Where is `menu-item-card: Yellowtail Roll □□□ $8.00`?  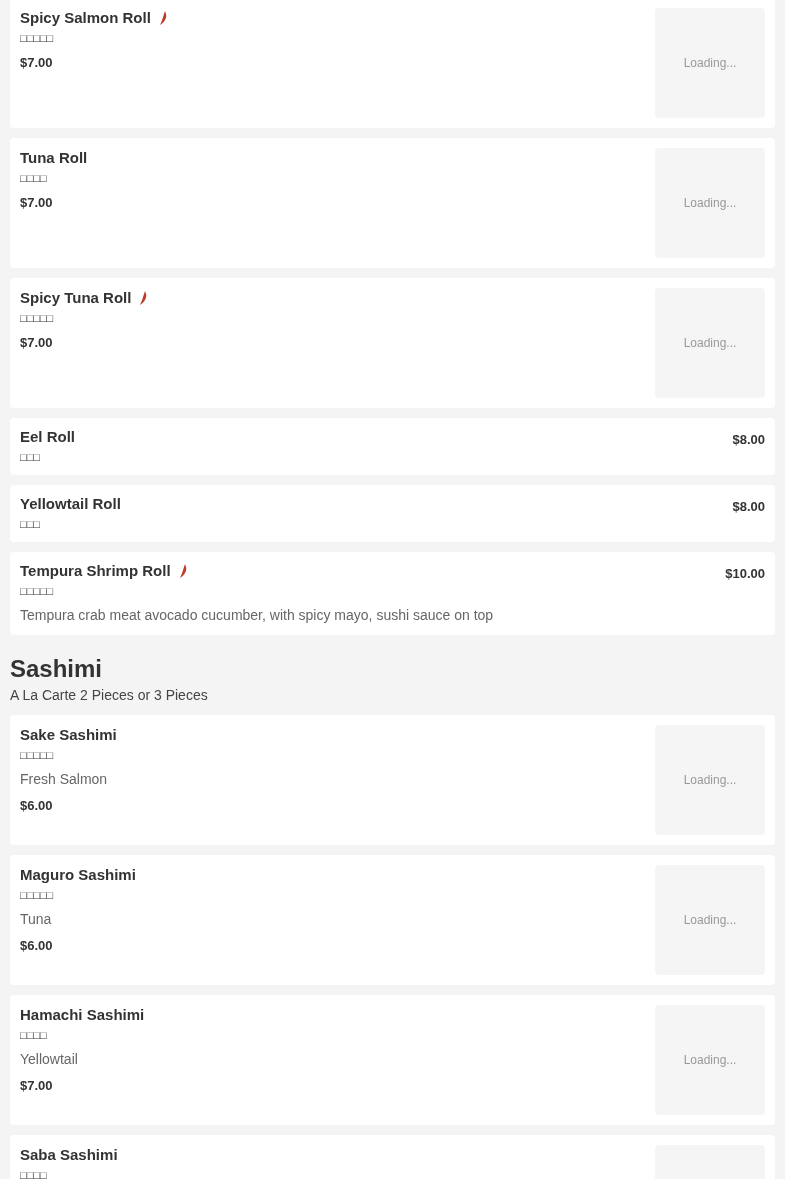 menu-item-card: Yellowtail Roll □□□ $8.00 is located at coordinates (392, 513).